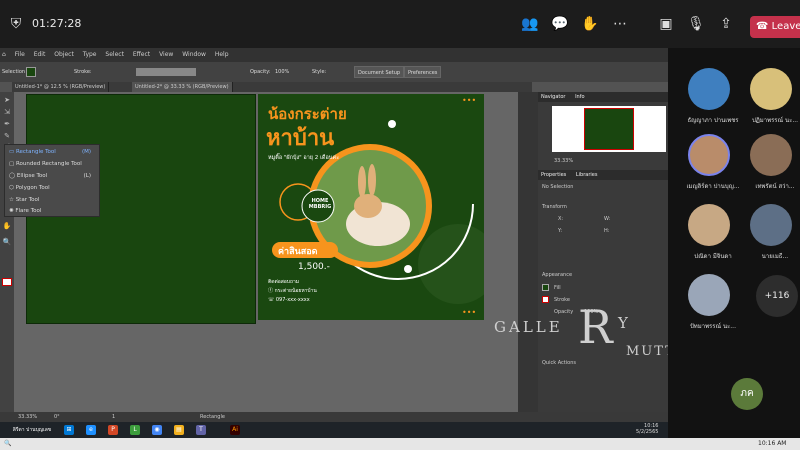 The width and height of the screenshot is (800, 450). I want to click on menu-select: Select, so click(114, 54).